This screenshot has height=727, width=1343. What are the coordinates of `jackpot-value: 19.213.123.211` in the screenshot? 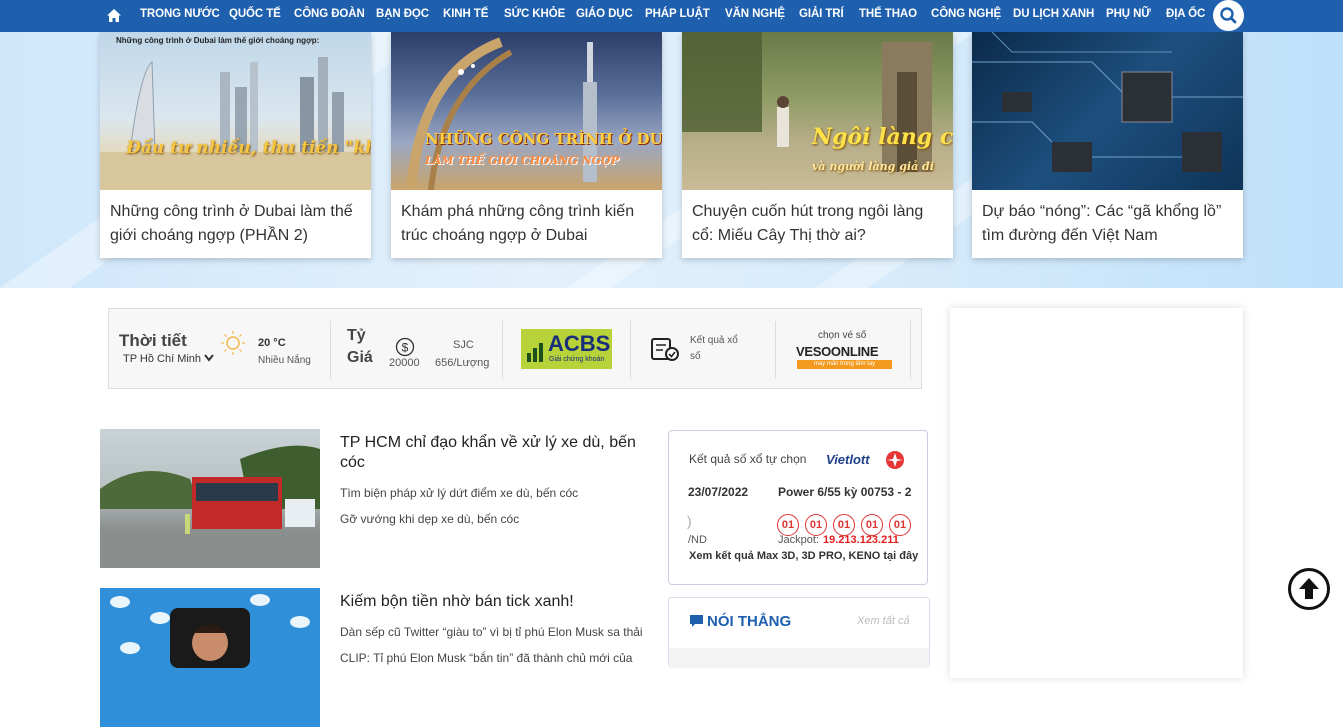 It's located at (861, 540).